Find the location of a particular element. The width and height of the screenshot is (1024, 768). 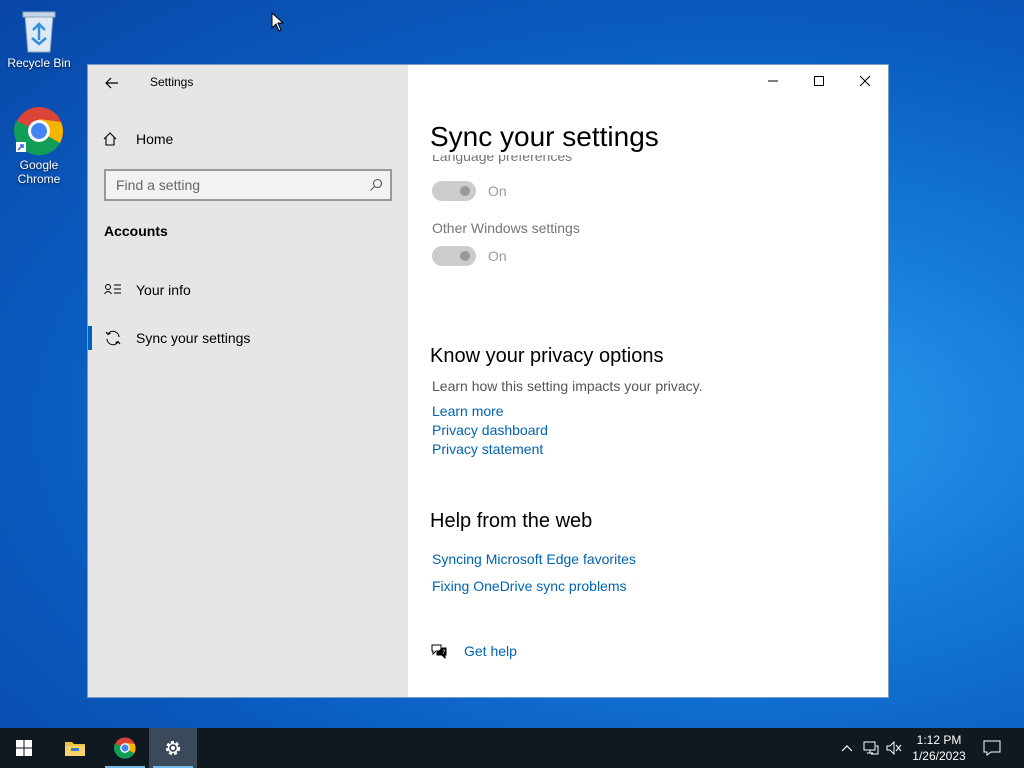

tray-network is located at coordinates (871, 748).